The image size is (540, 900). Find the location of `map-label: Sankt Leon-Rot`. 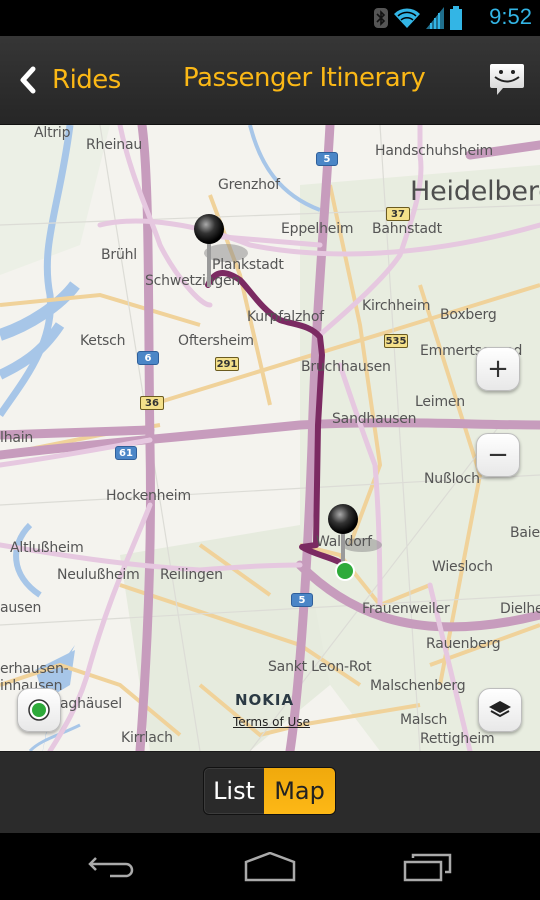

map-label: Sankt Leon-Rot is located at coordinates (320, 667).